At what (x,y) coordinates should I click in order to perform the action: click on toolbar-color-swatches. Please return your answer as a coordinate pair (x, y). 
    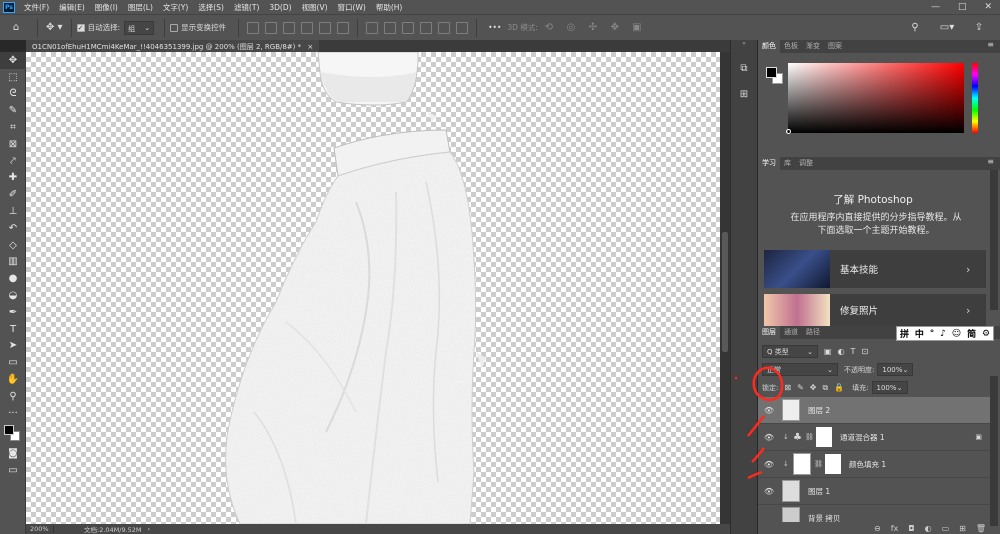
    Looking at the image, I should click on (13, 434).